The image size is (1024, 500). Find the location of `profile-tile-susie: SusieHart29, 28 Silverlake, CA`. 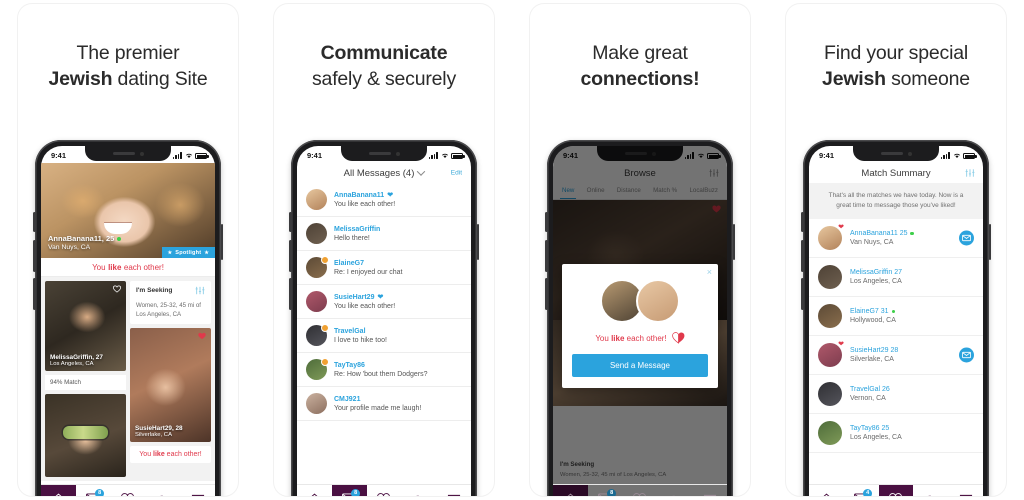

profile-tile-susie: SusieHart29, 28 Silverlake, CA is located at coordinates (170, 385).